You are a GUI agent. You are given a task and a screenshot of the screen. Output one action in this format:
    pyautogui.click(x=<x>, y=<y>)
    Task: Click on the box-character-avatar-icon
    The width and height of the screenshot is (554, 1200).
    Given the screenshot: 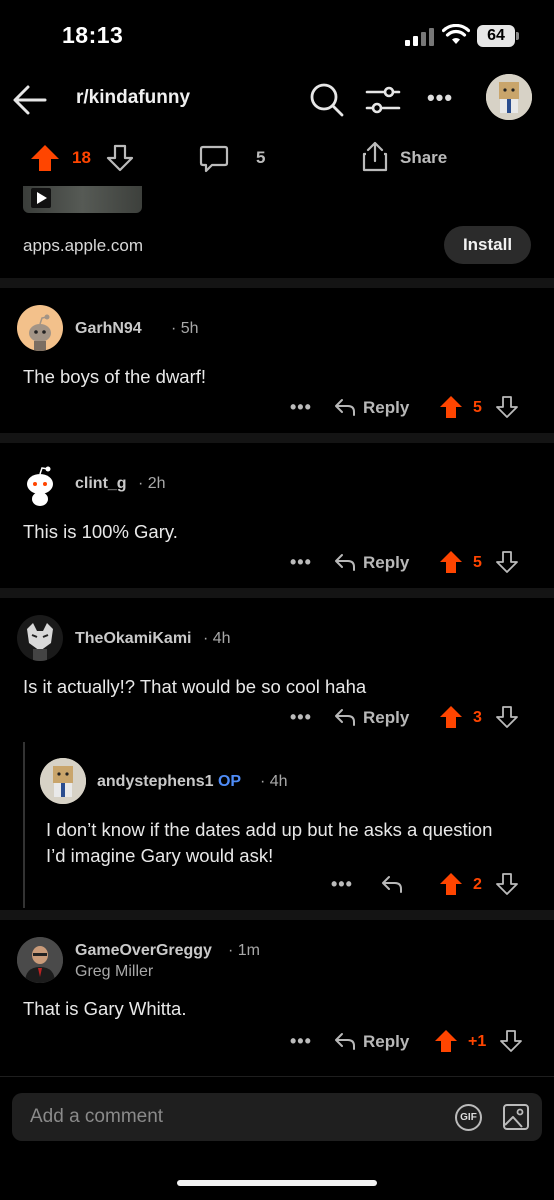 What is the action you would take?
    pyautogui.click(x=509, y=97)
    